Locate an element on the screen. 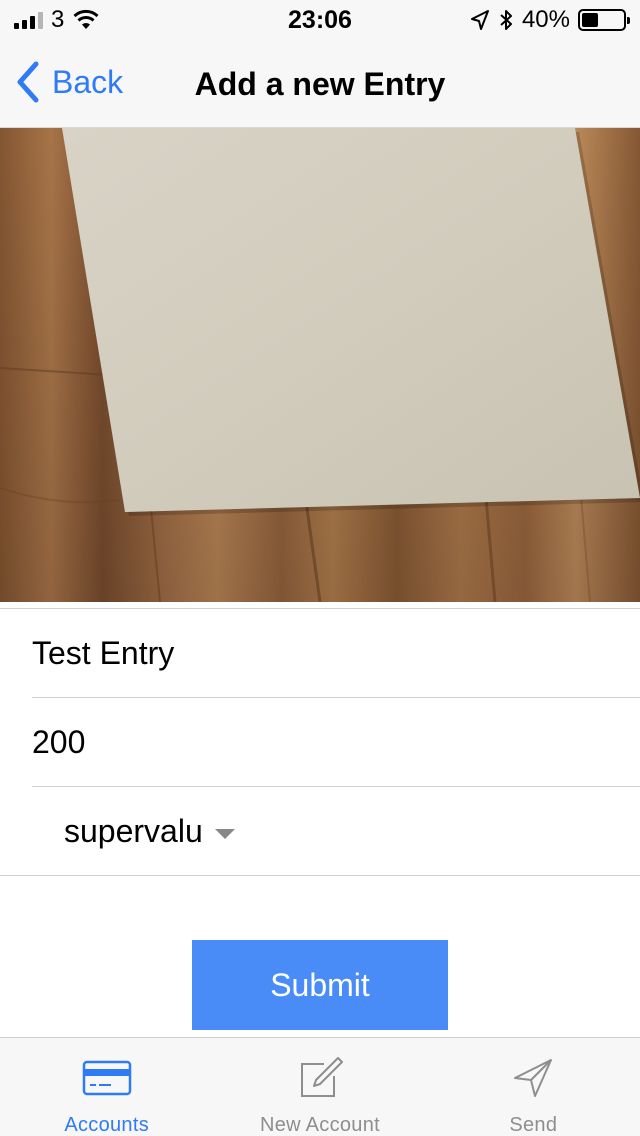  tab-label: Send is located at coordinates (533, 1125).